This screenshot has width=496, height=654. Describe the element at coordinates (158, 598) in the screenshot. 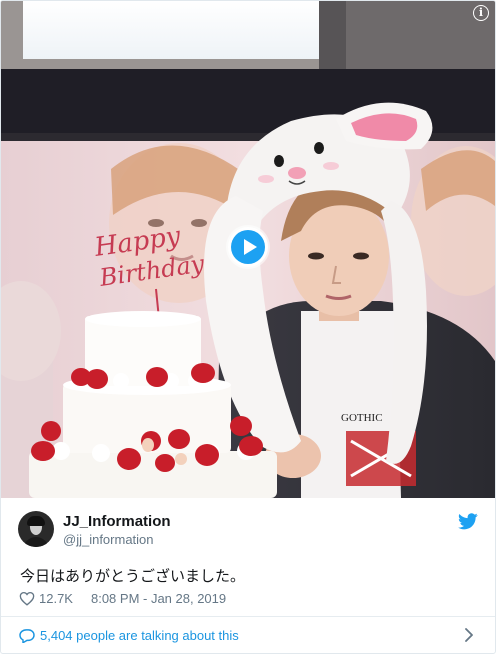

I see `tweet-timestamp: 8:08 PM - Jan 28, 2019` at that location.